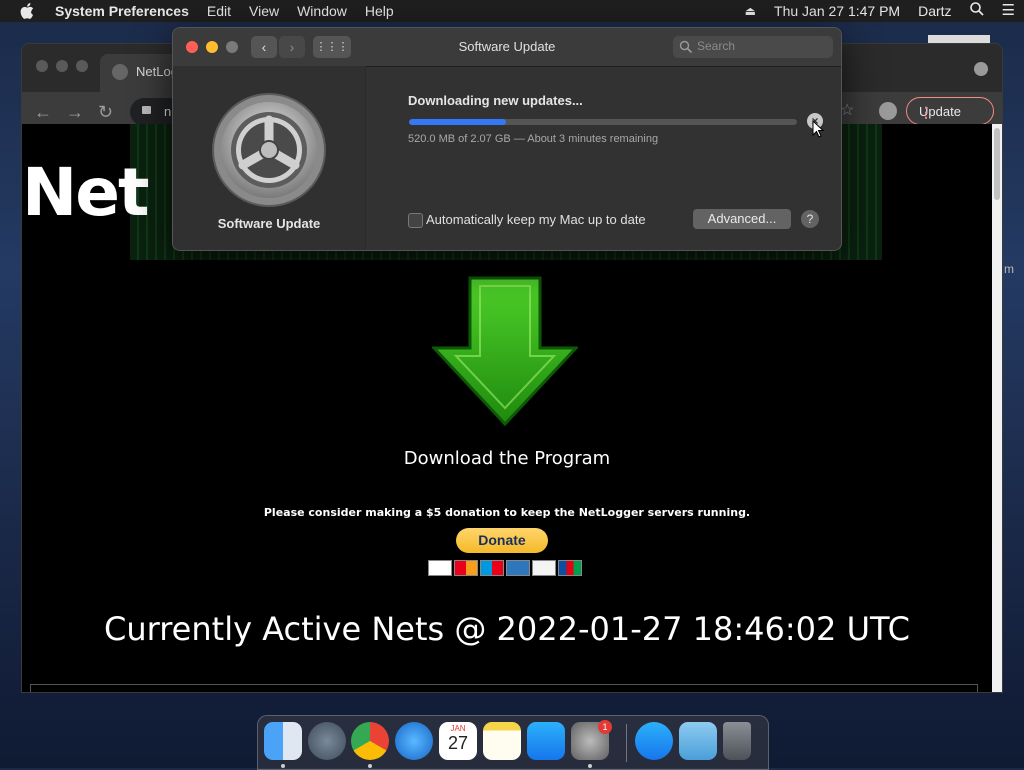 The image size is (1024, 770). What do you see at coordinates (168, 111) in the screenshot?
I see `address-text: n` at bounding box center [168, 111].